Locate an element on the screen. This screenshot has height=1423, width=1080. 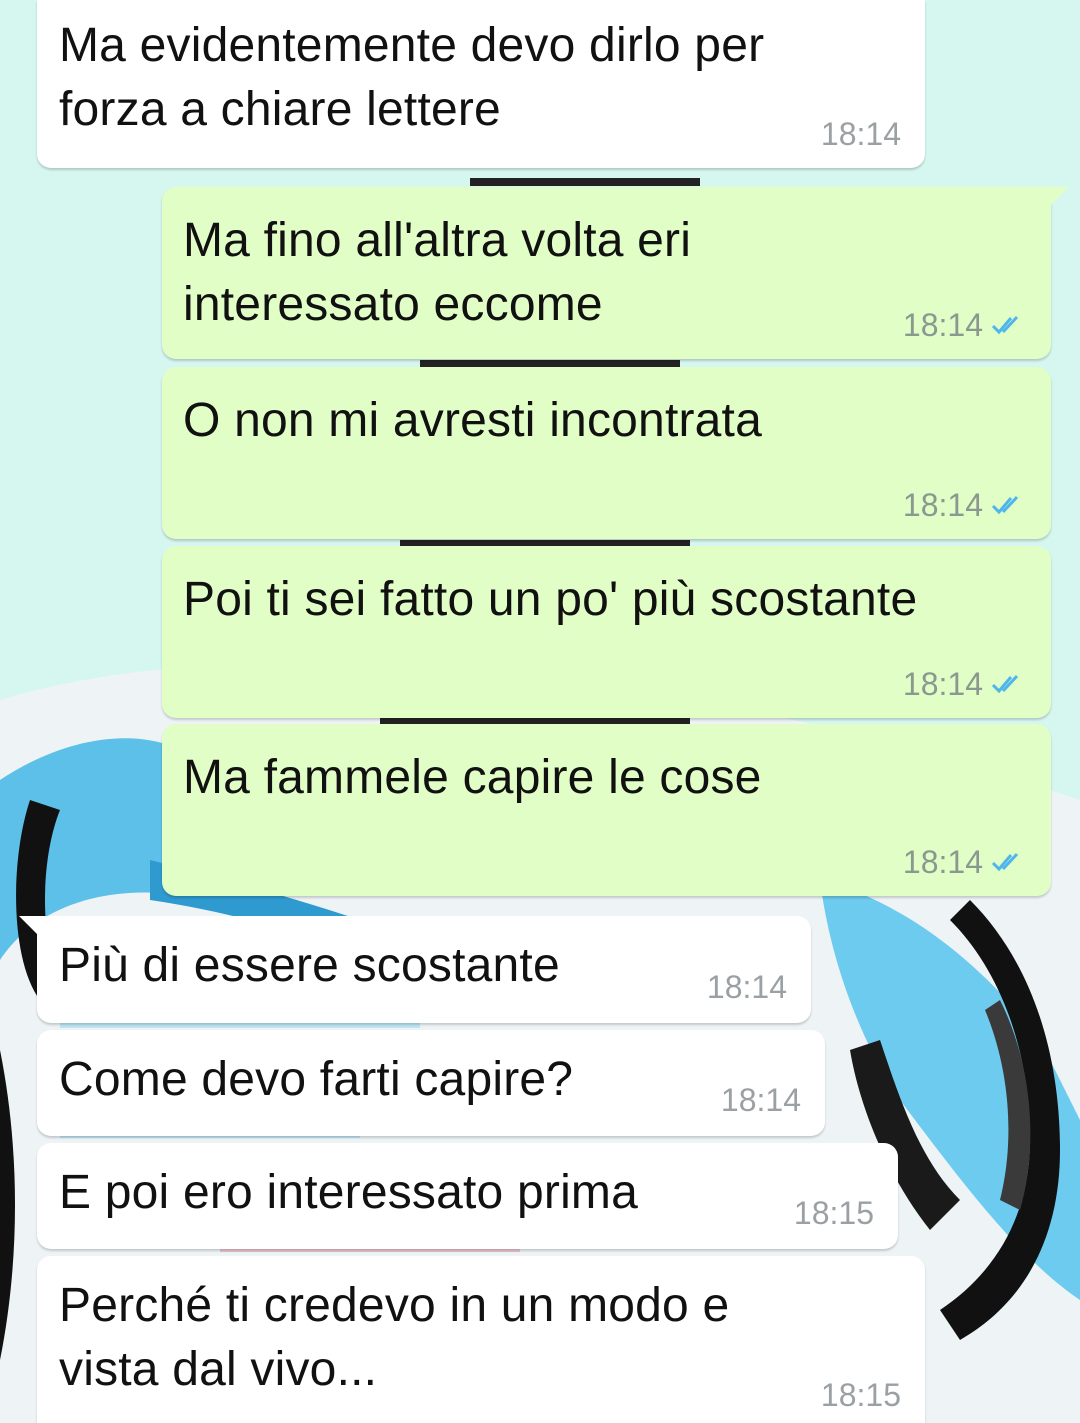
message-bubble-outgoing: Ma fammele capire le cose 18:14 is located at coordinates (606, 810).